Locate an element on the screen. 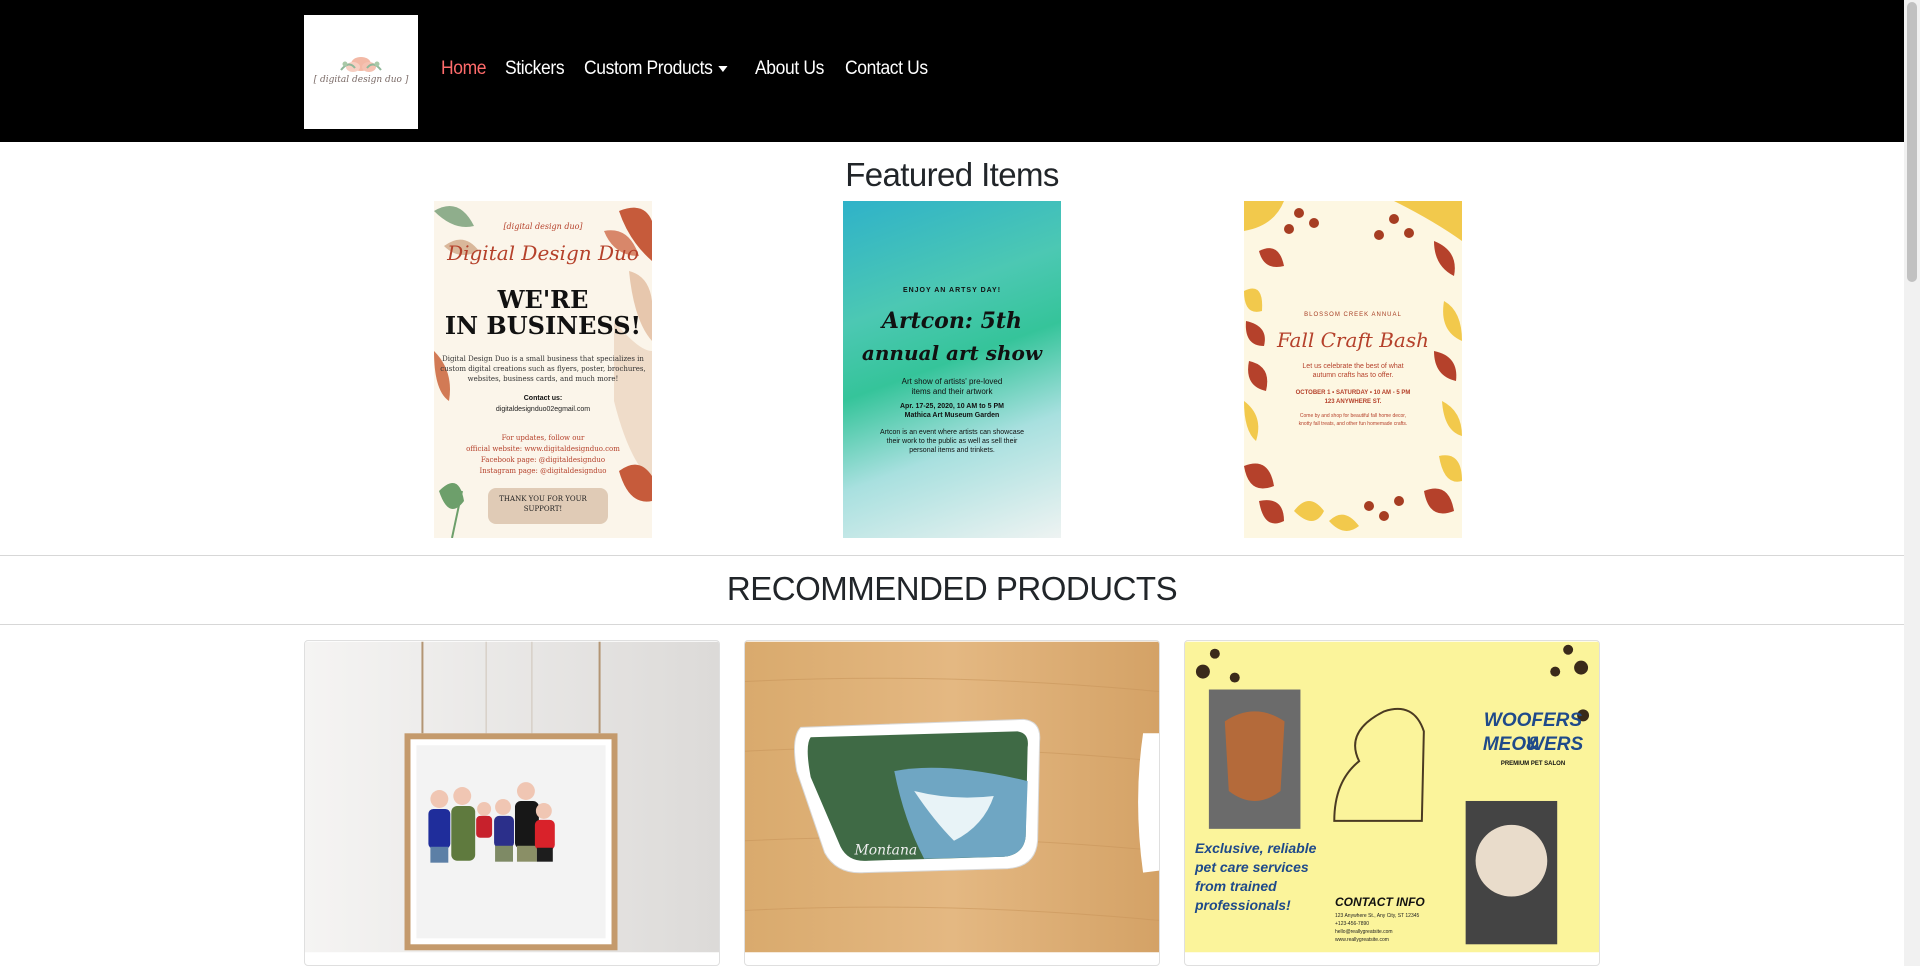  product-card-montana-sticker: Montana is located at coordinates (952, 803).